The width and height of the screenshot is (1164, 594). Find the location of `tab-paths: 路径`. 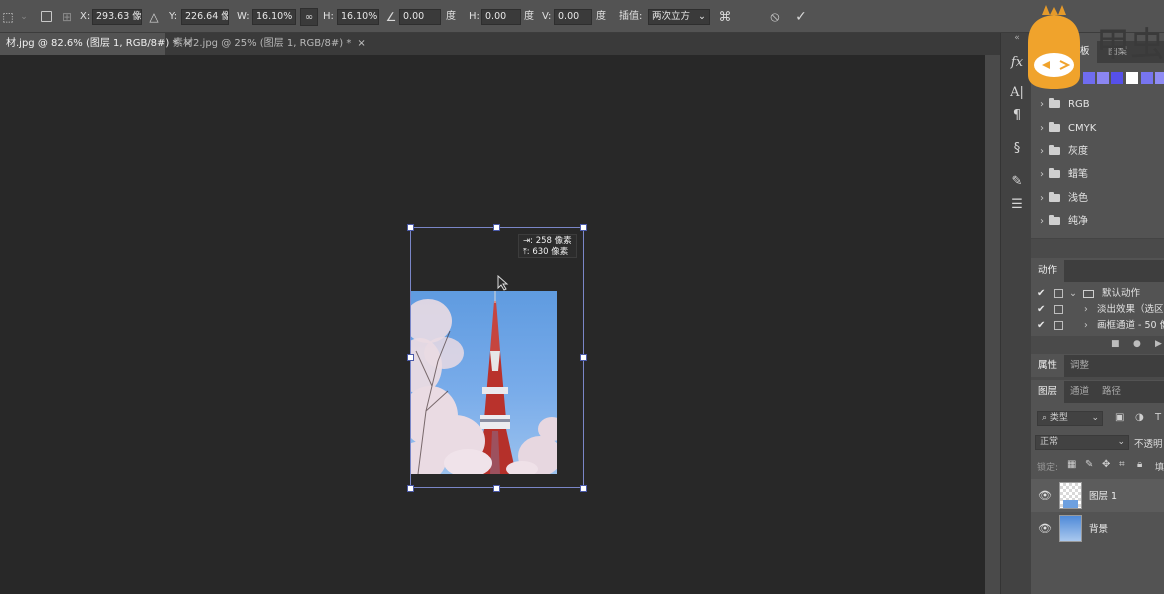

tab-paths: 路径 is located at coordinates (1111, 392).